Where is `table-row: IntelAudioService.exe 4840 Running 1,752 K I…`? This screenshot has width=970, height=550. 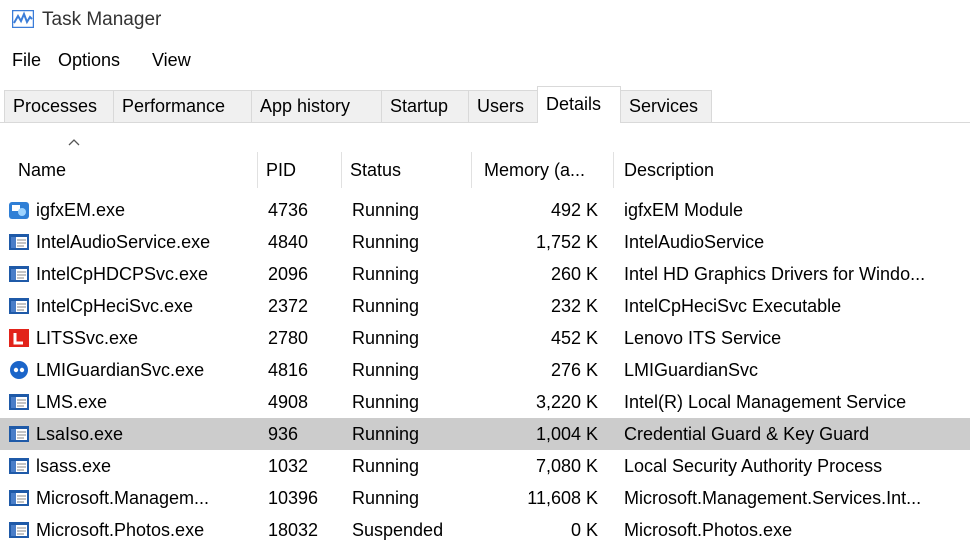
table-row: IntelAudioService.exe 4840 Running 1,752 K I… is located at coordinates (485, 242).